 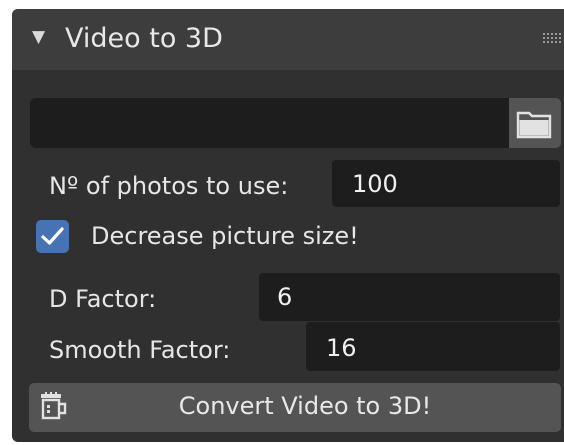 I want to click on panel-title: Video to 3D, so click(x=144, y=38).